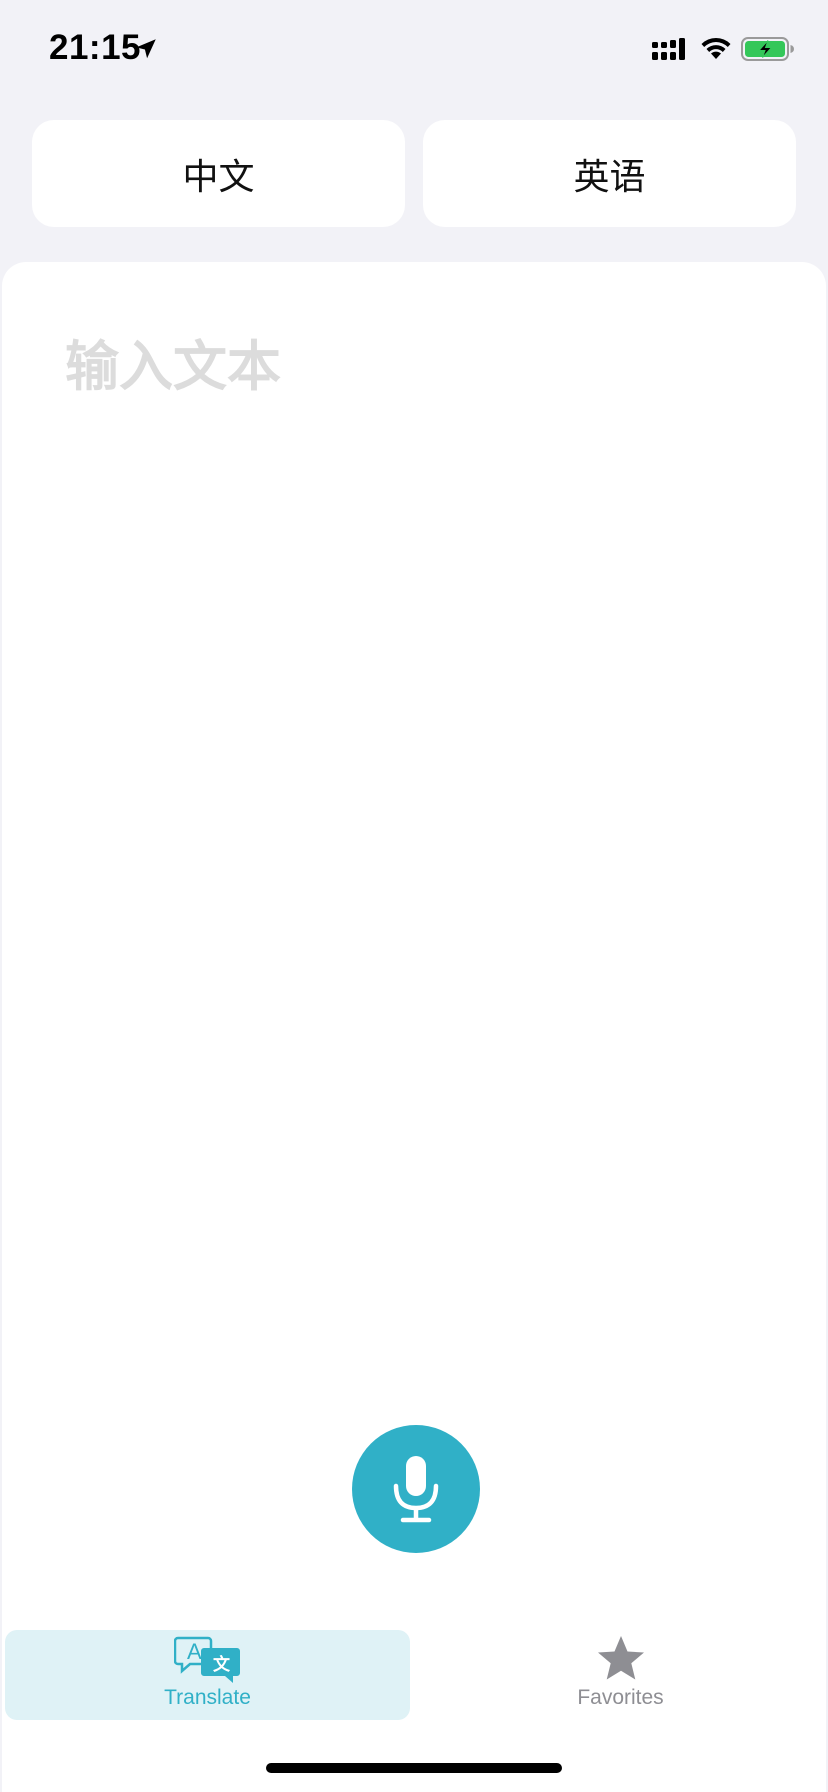 Image resolution: width=828 pixels, height=1792 pixels. What do you see at coordinates (414, 1678) in the screenshot?
I see `tab-bar: A 文 Translate Favorites` at bounding box center [414, 1678].